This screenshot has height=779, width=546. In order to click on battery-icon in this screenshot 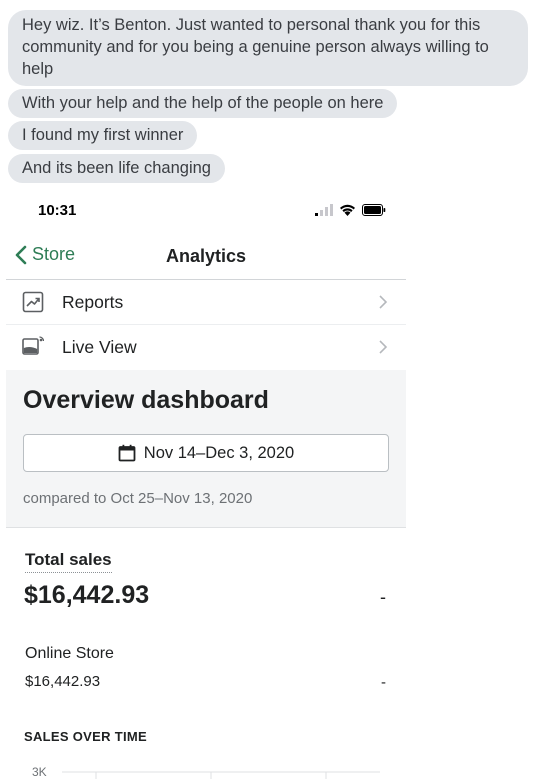, I will do `click(374, 210)`.